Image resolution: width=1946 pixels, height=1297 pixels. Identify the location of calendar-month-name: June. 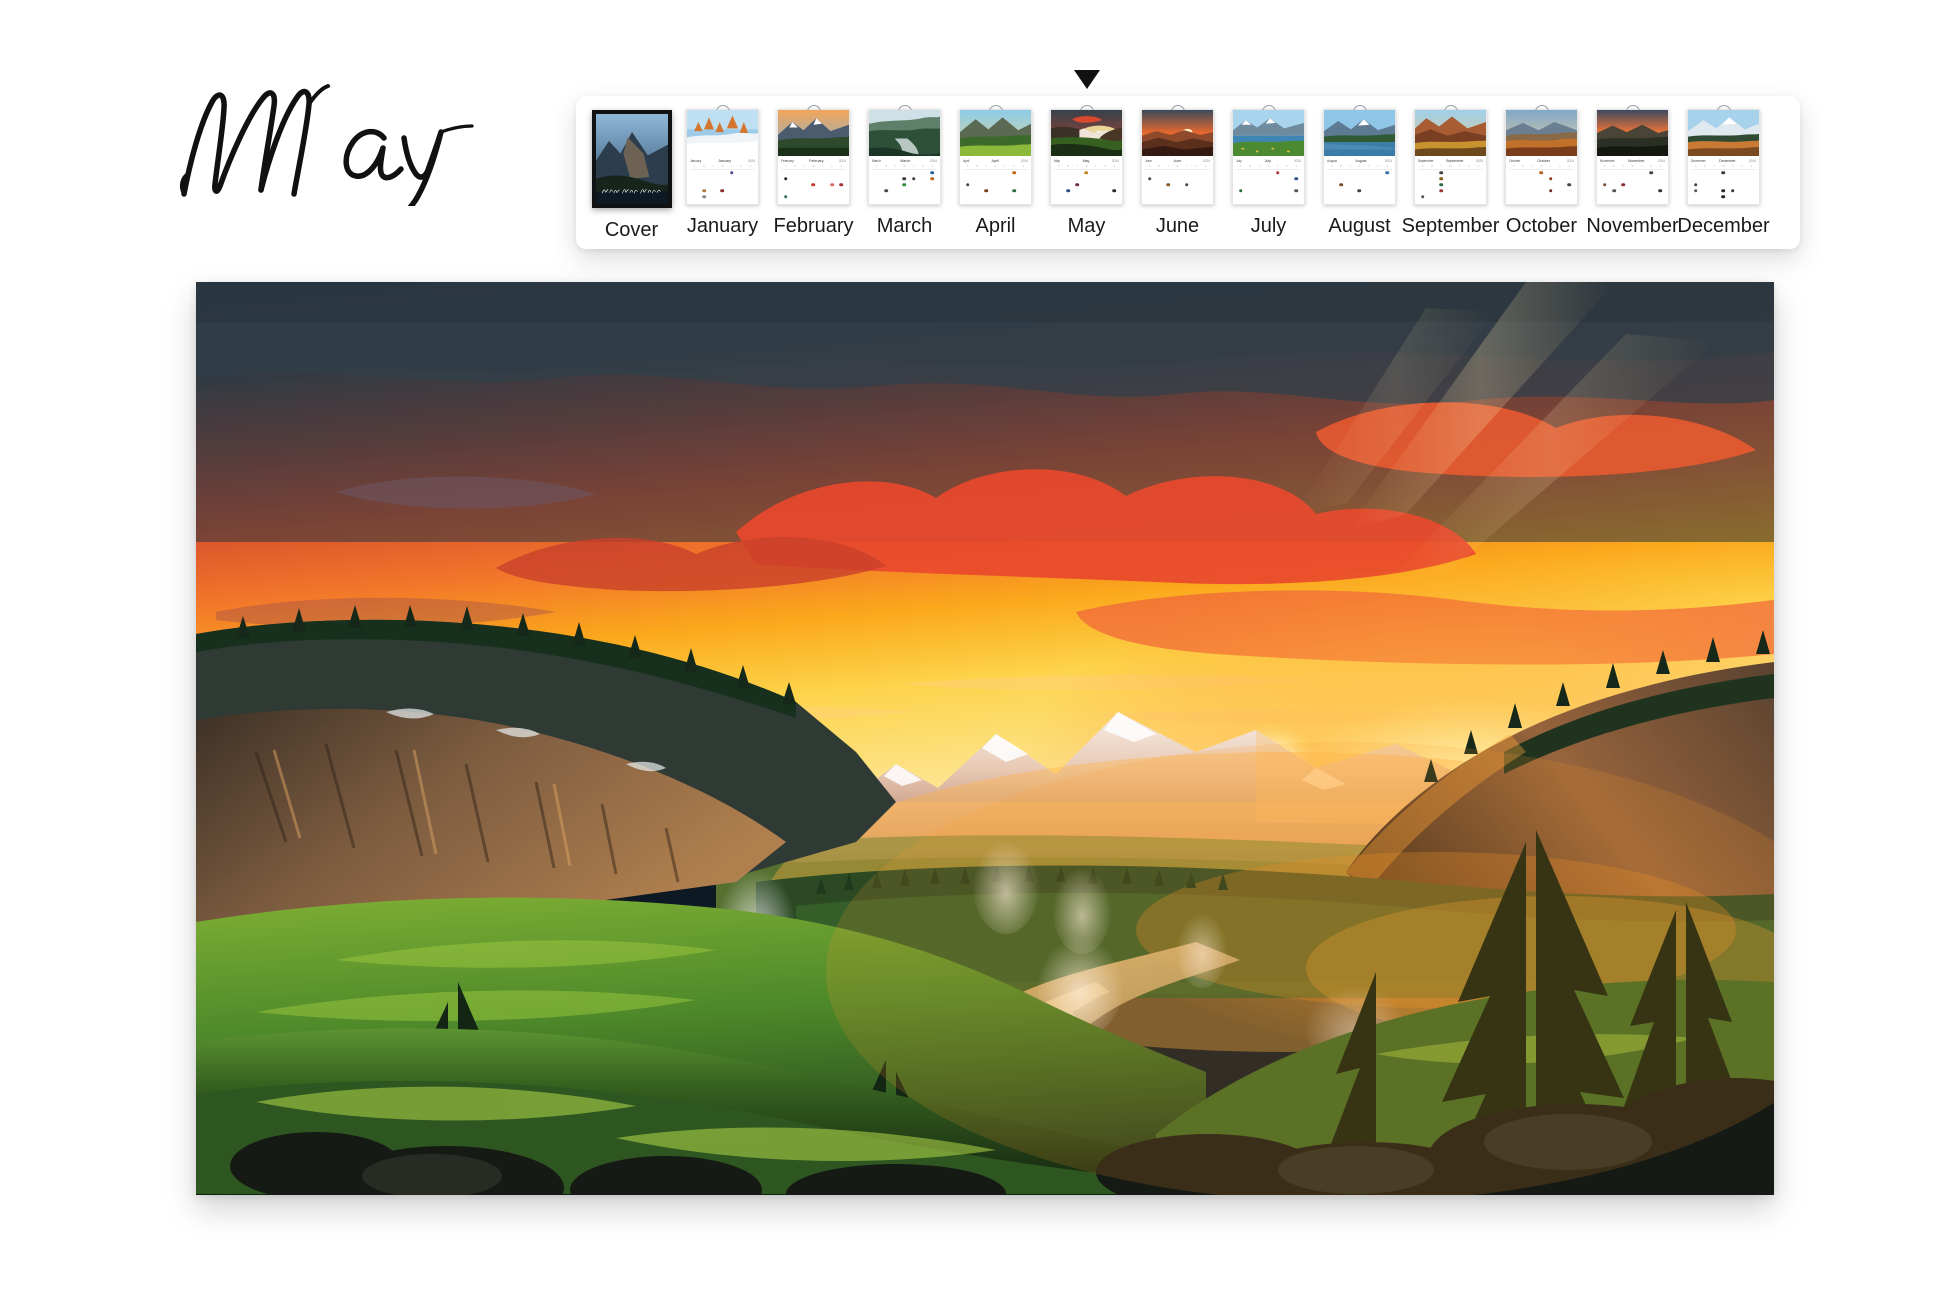
(1148, 161).